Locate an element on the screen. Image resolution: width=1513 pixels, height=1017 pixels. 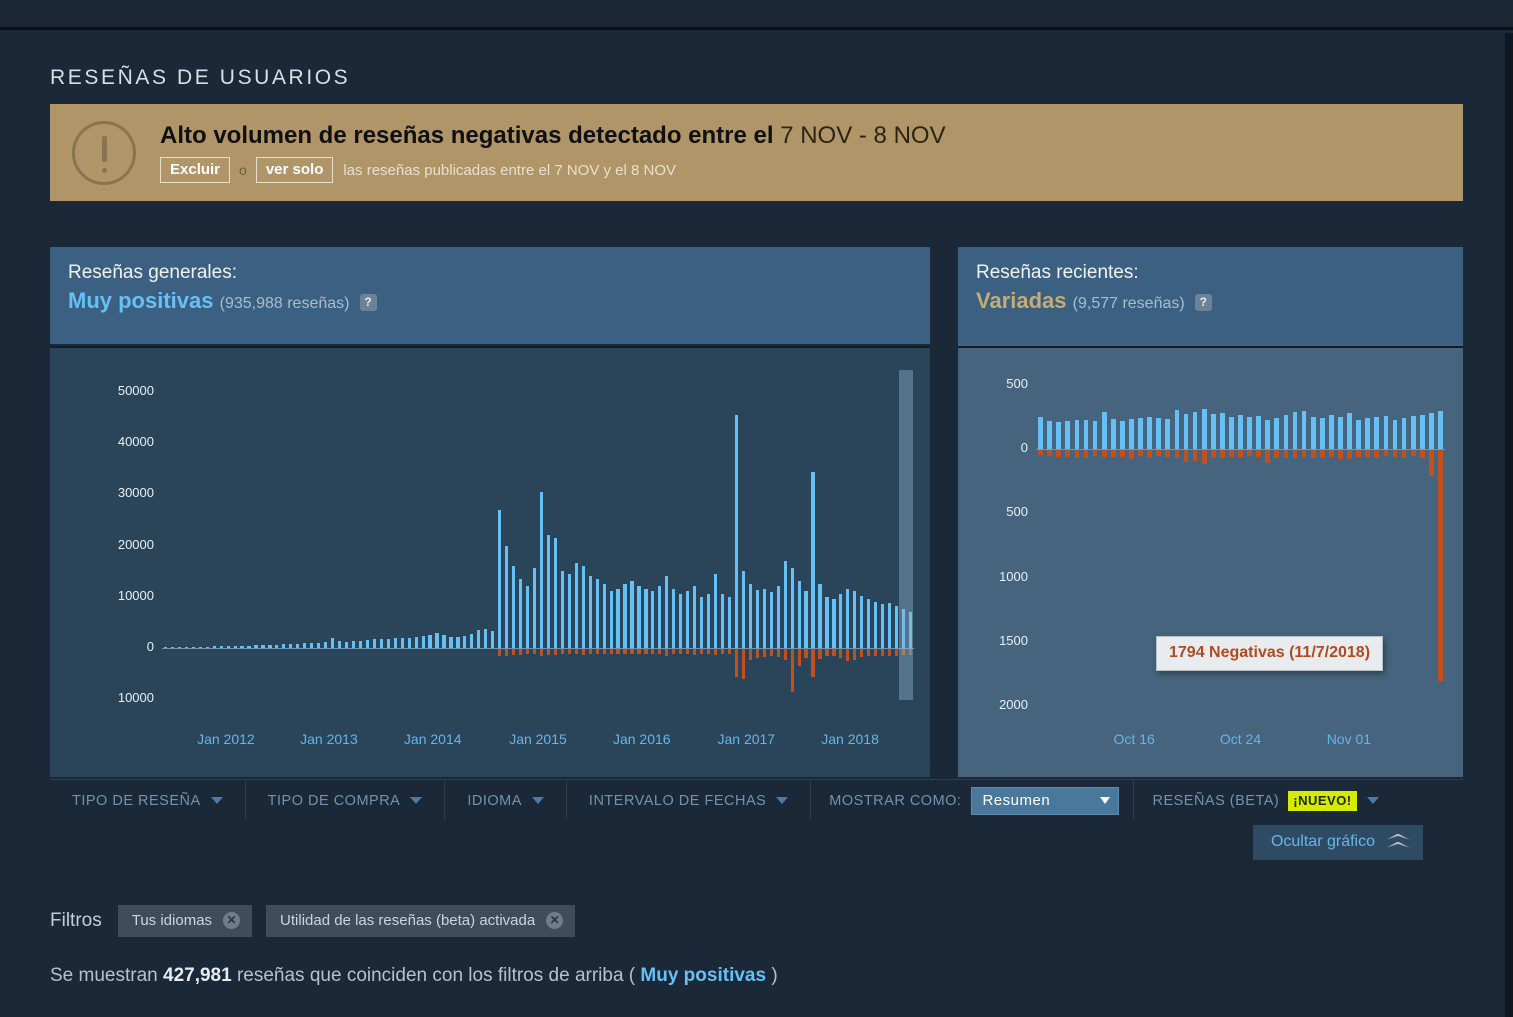
hide-graph-label: Ocultar gráfico is located at coordinates (1322, 841).